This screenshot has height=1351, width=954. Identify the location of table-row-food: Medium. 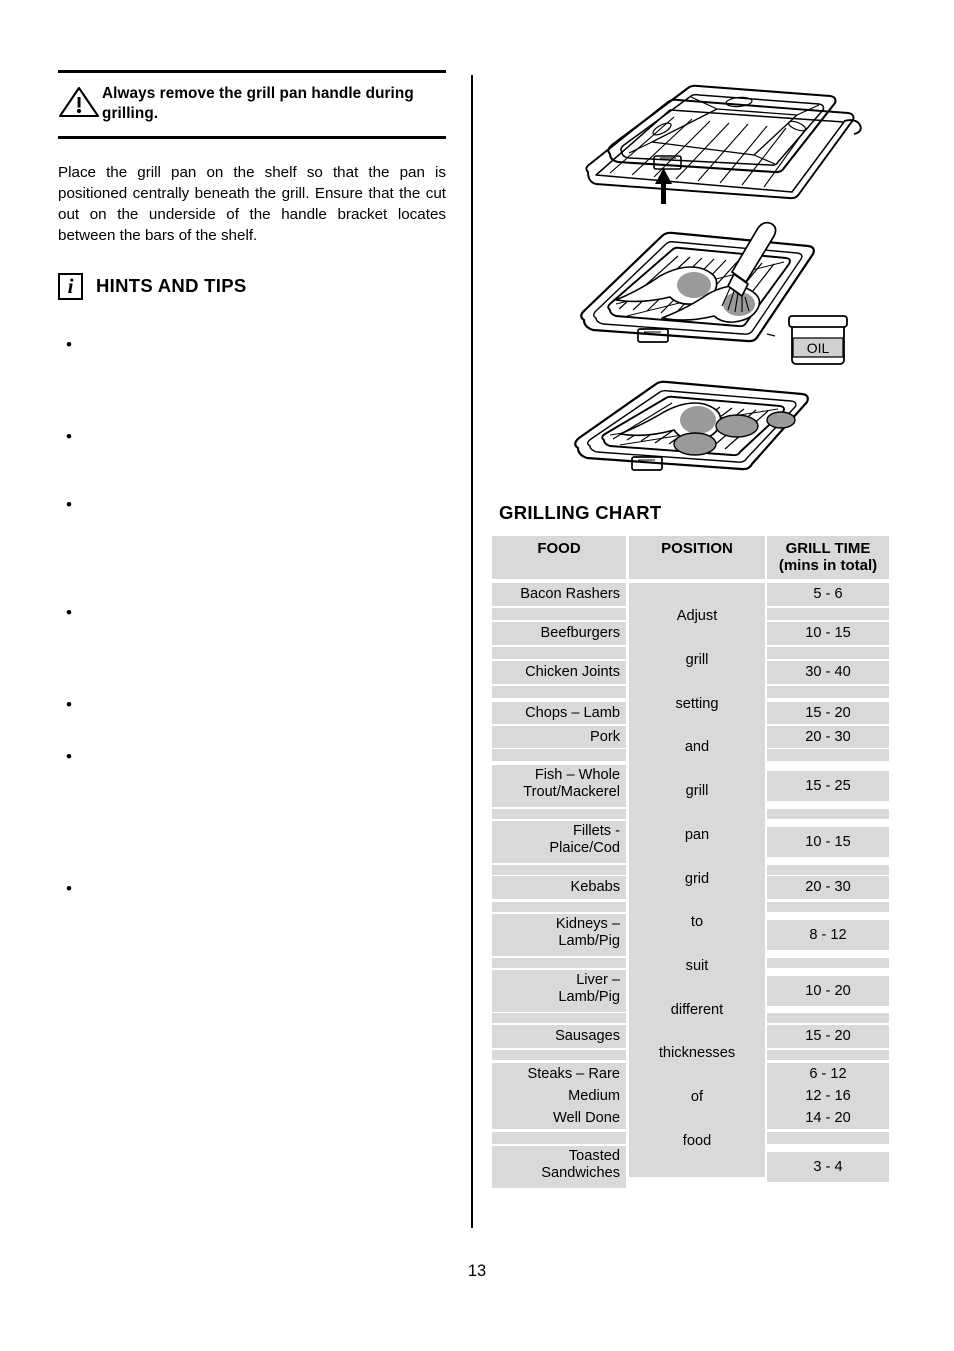
(559, 1096).